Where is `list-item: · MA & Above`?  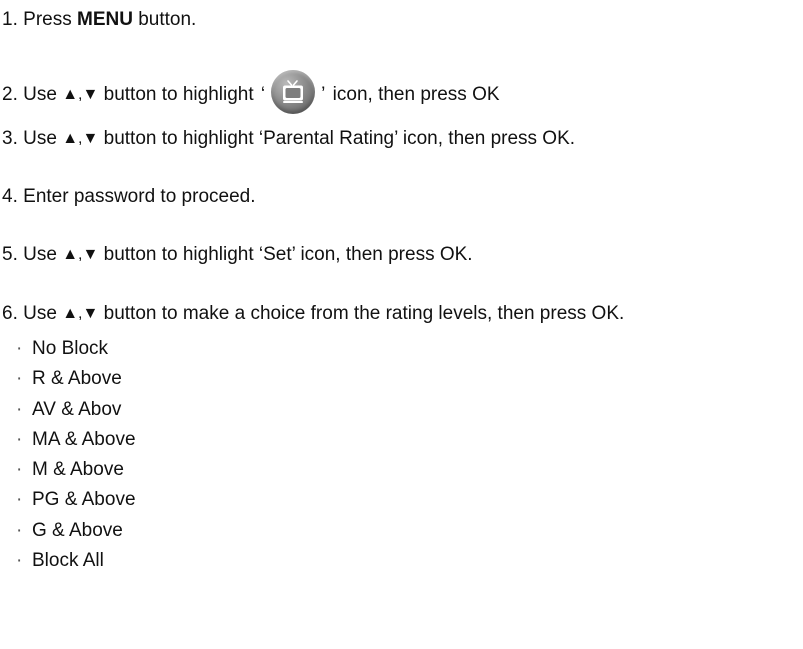
list-item: · MA & Above is located at coordinates (76, 441).